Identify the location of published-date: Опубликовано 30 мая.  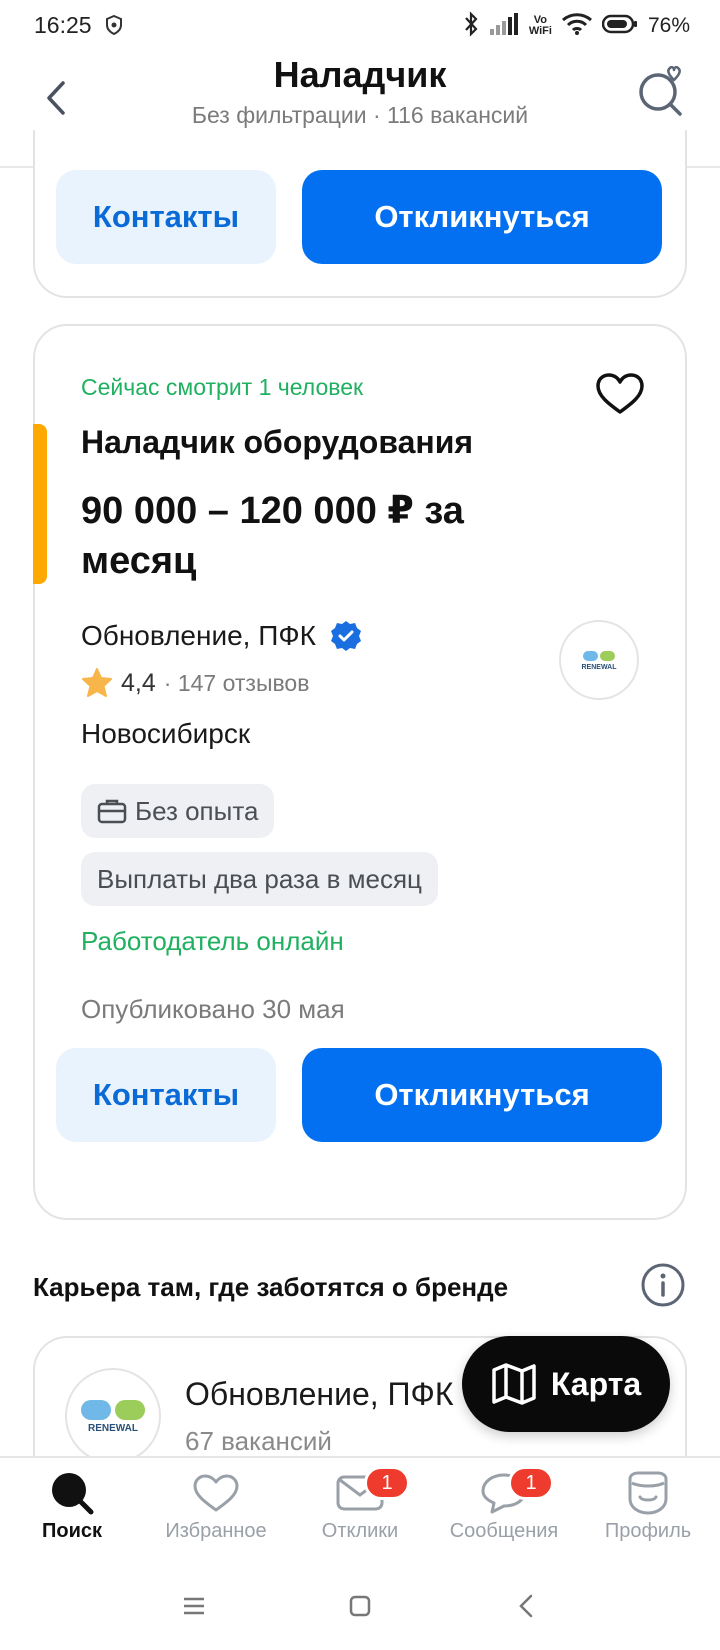
(213, 1009).